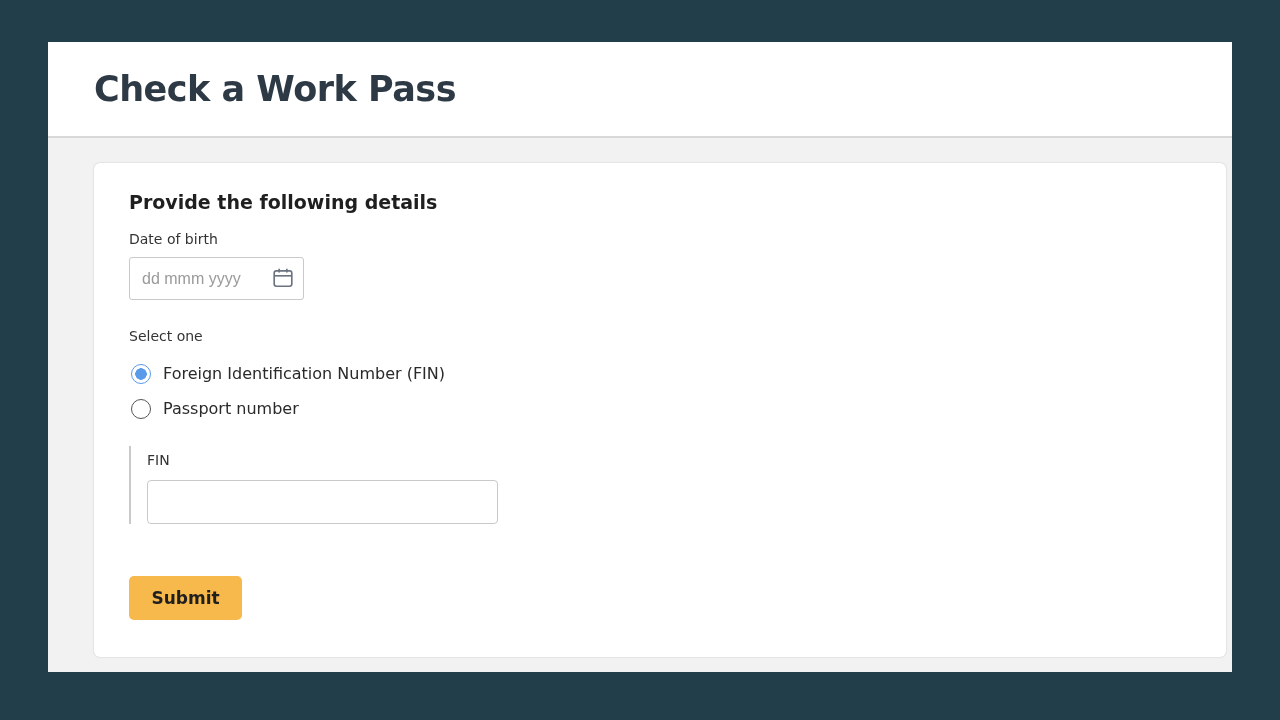 The height and width of the screenshot is (720, 1280). I want to click on submit-button: Submit, so click(185, 598).